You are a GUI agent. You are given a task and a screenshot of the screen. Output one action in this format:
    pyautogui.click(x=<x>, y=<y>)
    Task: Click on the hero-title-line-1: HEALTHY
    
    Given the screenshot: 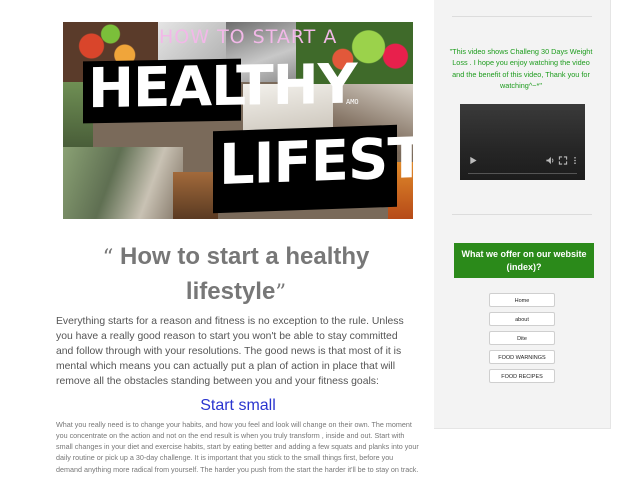 What is the action you would take?
    pyautogui.click(x=219, y=88)
    